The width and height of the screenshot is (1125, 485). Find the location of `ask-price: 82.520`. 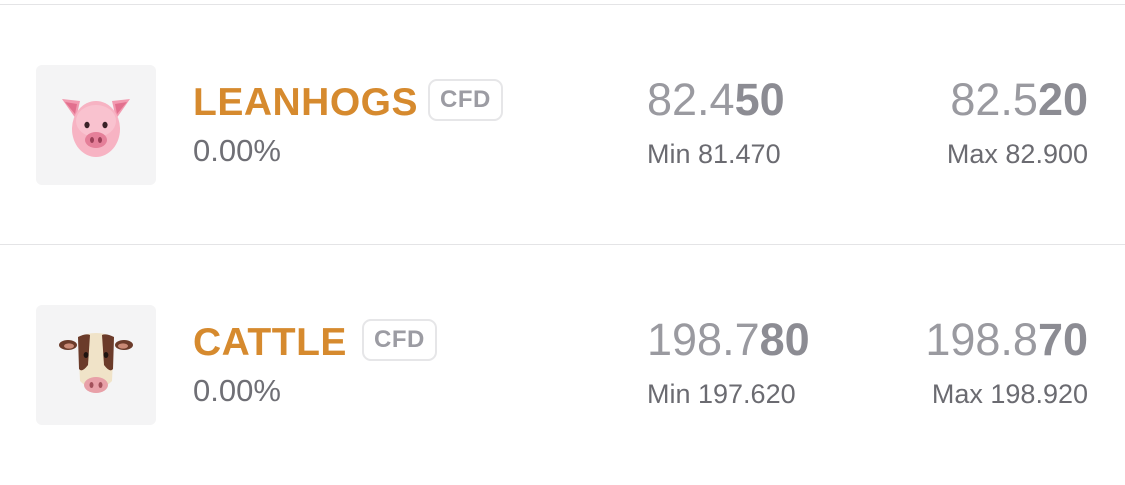

ask-price: 82.520 is located at coordinates (1019, 99).